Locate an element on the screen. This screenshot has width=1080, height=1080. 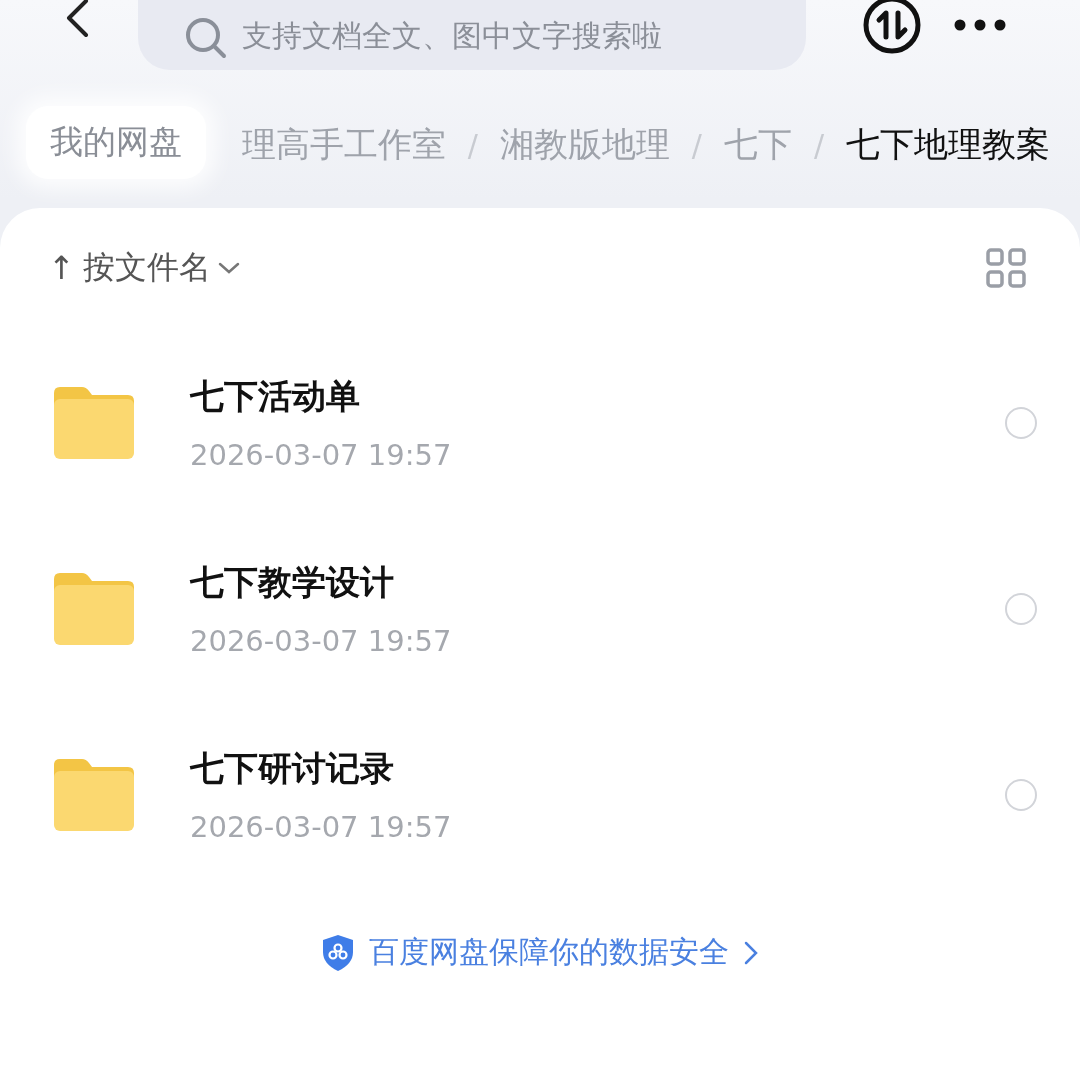
chevron-right-icon is located at coordinates (751, 952).